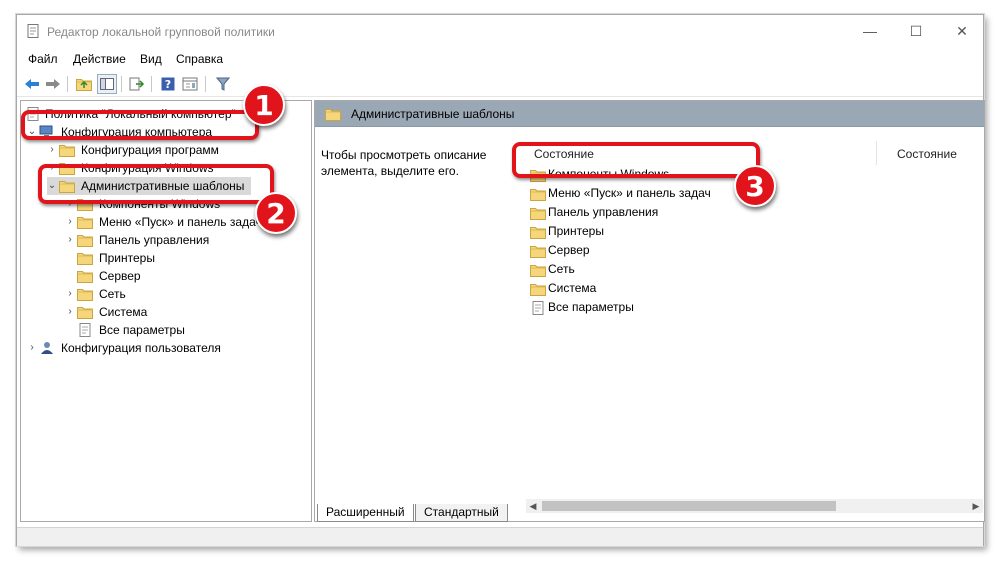  What do you see at coordinates (629, 193) in the screenshot?
I see `list-item-label: Меню «Пуск» и панель задач` at bounding box center [629, 193].